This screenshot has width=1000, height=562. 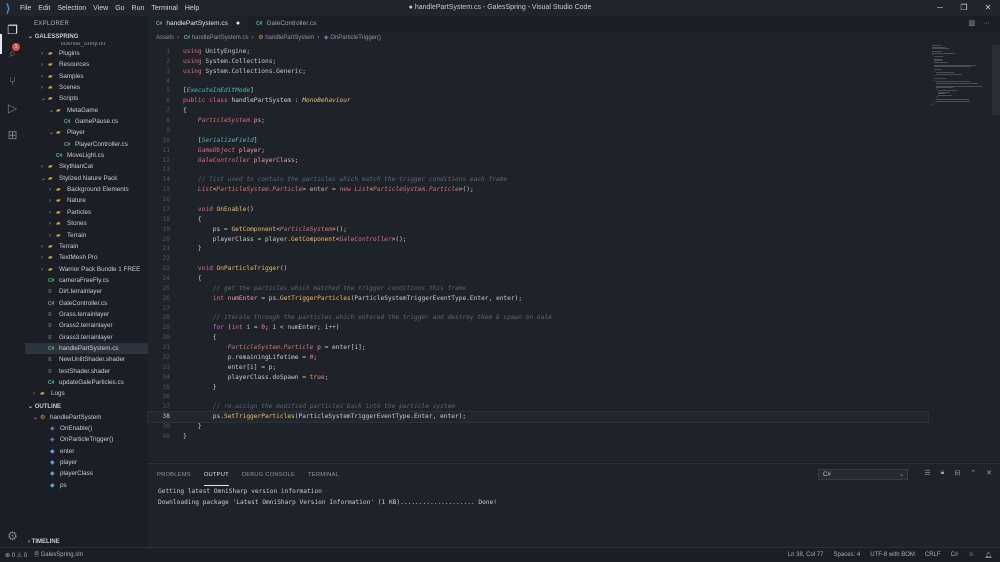 What do you see at coordinates (86, 155) in the screenshot?
I see `tree-item: C# MoveLight.cs` at bounding box center [86, 155].